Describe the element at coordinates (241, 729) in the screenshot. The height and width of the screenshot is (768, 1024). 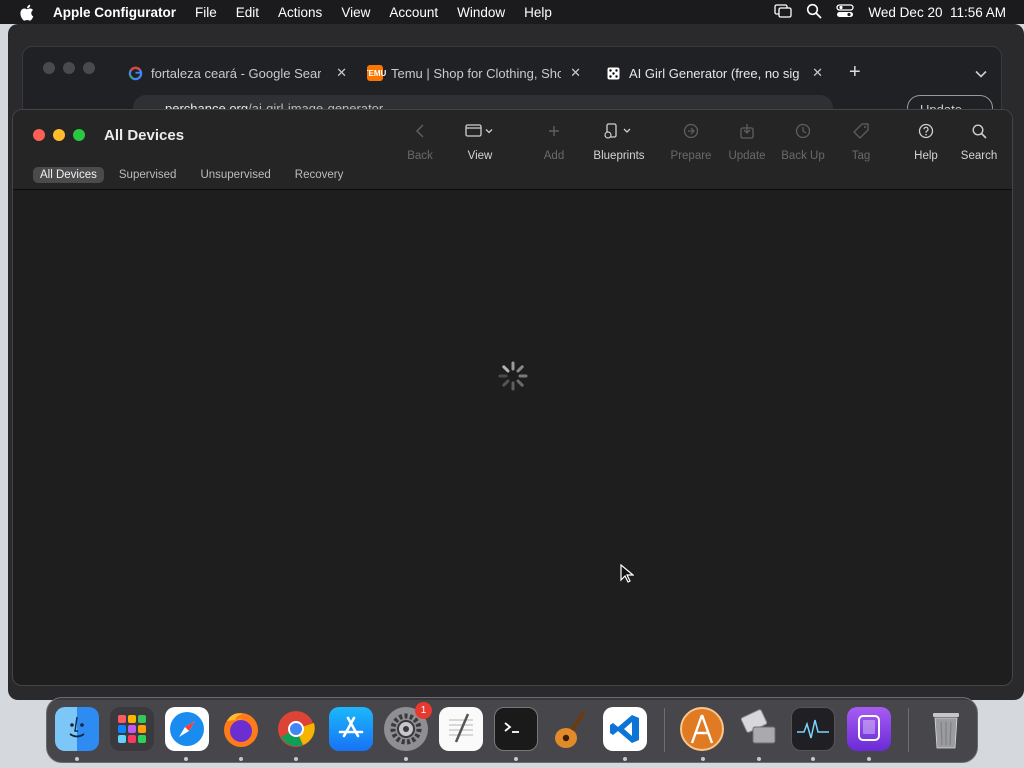
I see `firefox-icon` at that location.